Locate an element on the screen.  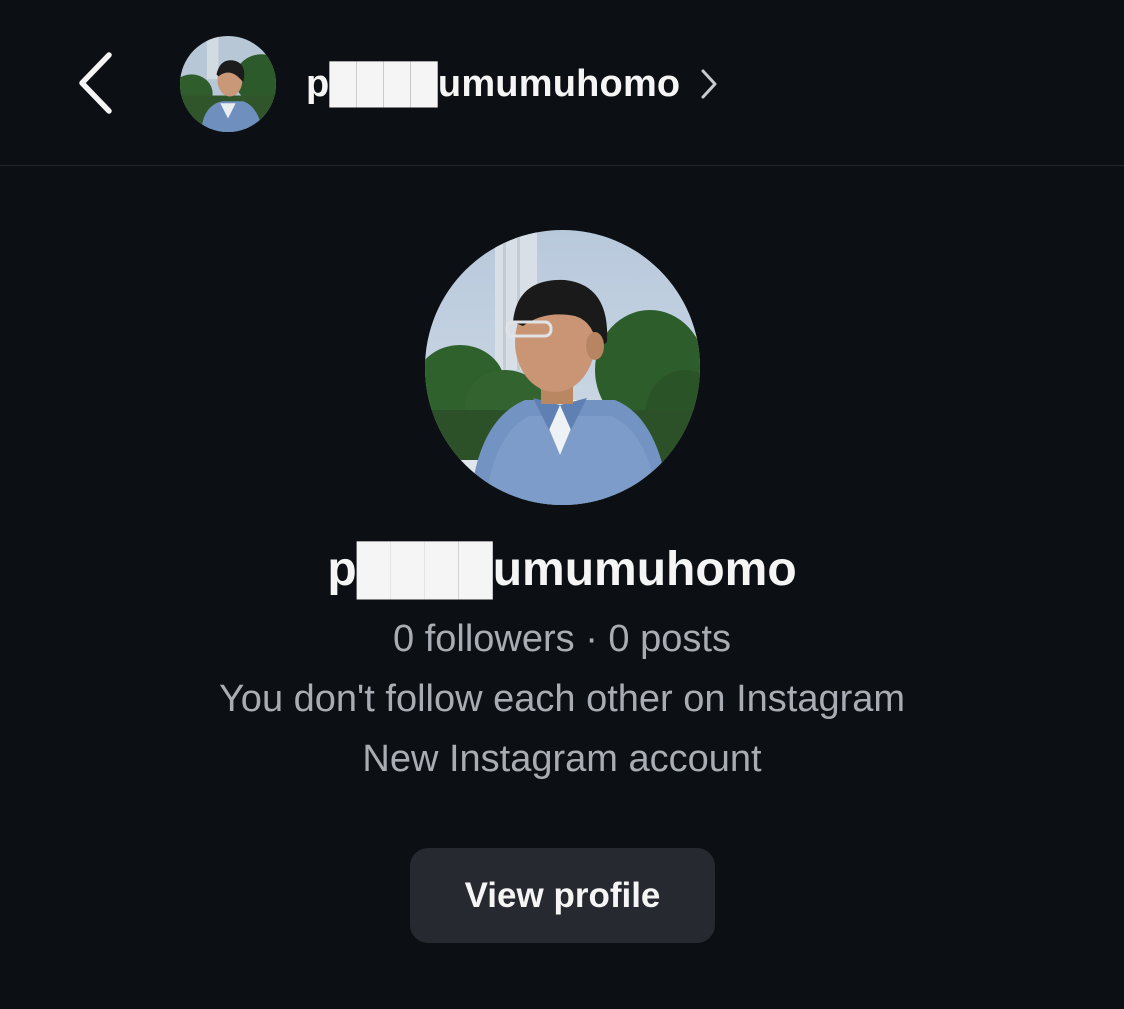
avatar is located at coordinates (228, 84).